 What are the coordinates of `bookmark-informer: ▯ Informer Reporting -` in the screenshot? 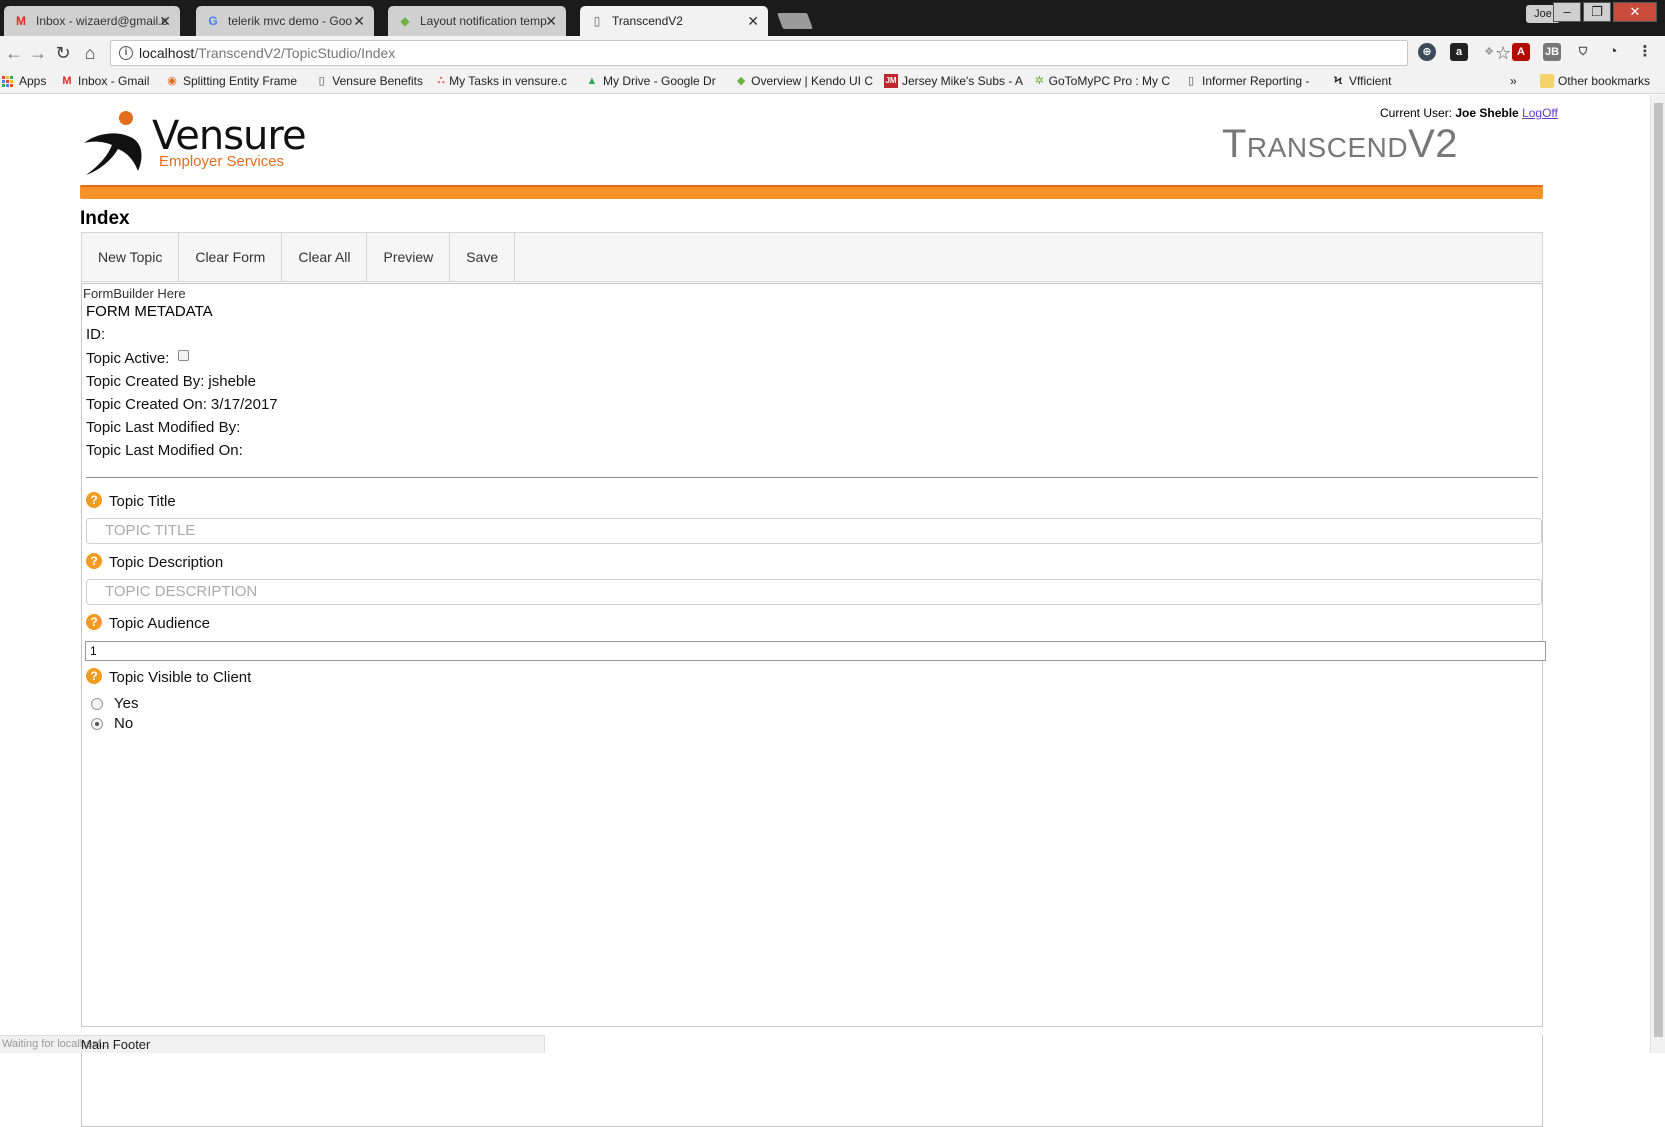 It's located at (1249, 81).